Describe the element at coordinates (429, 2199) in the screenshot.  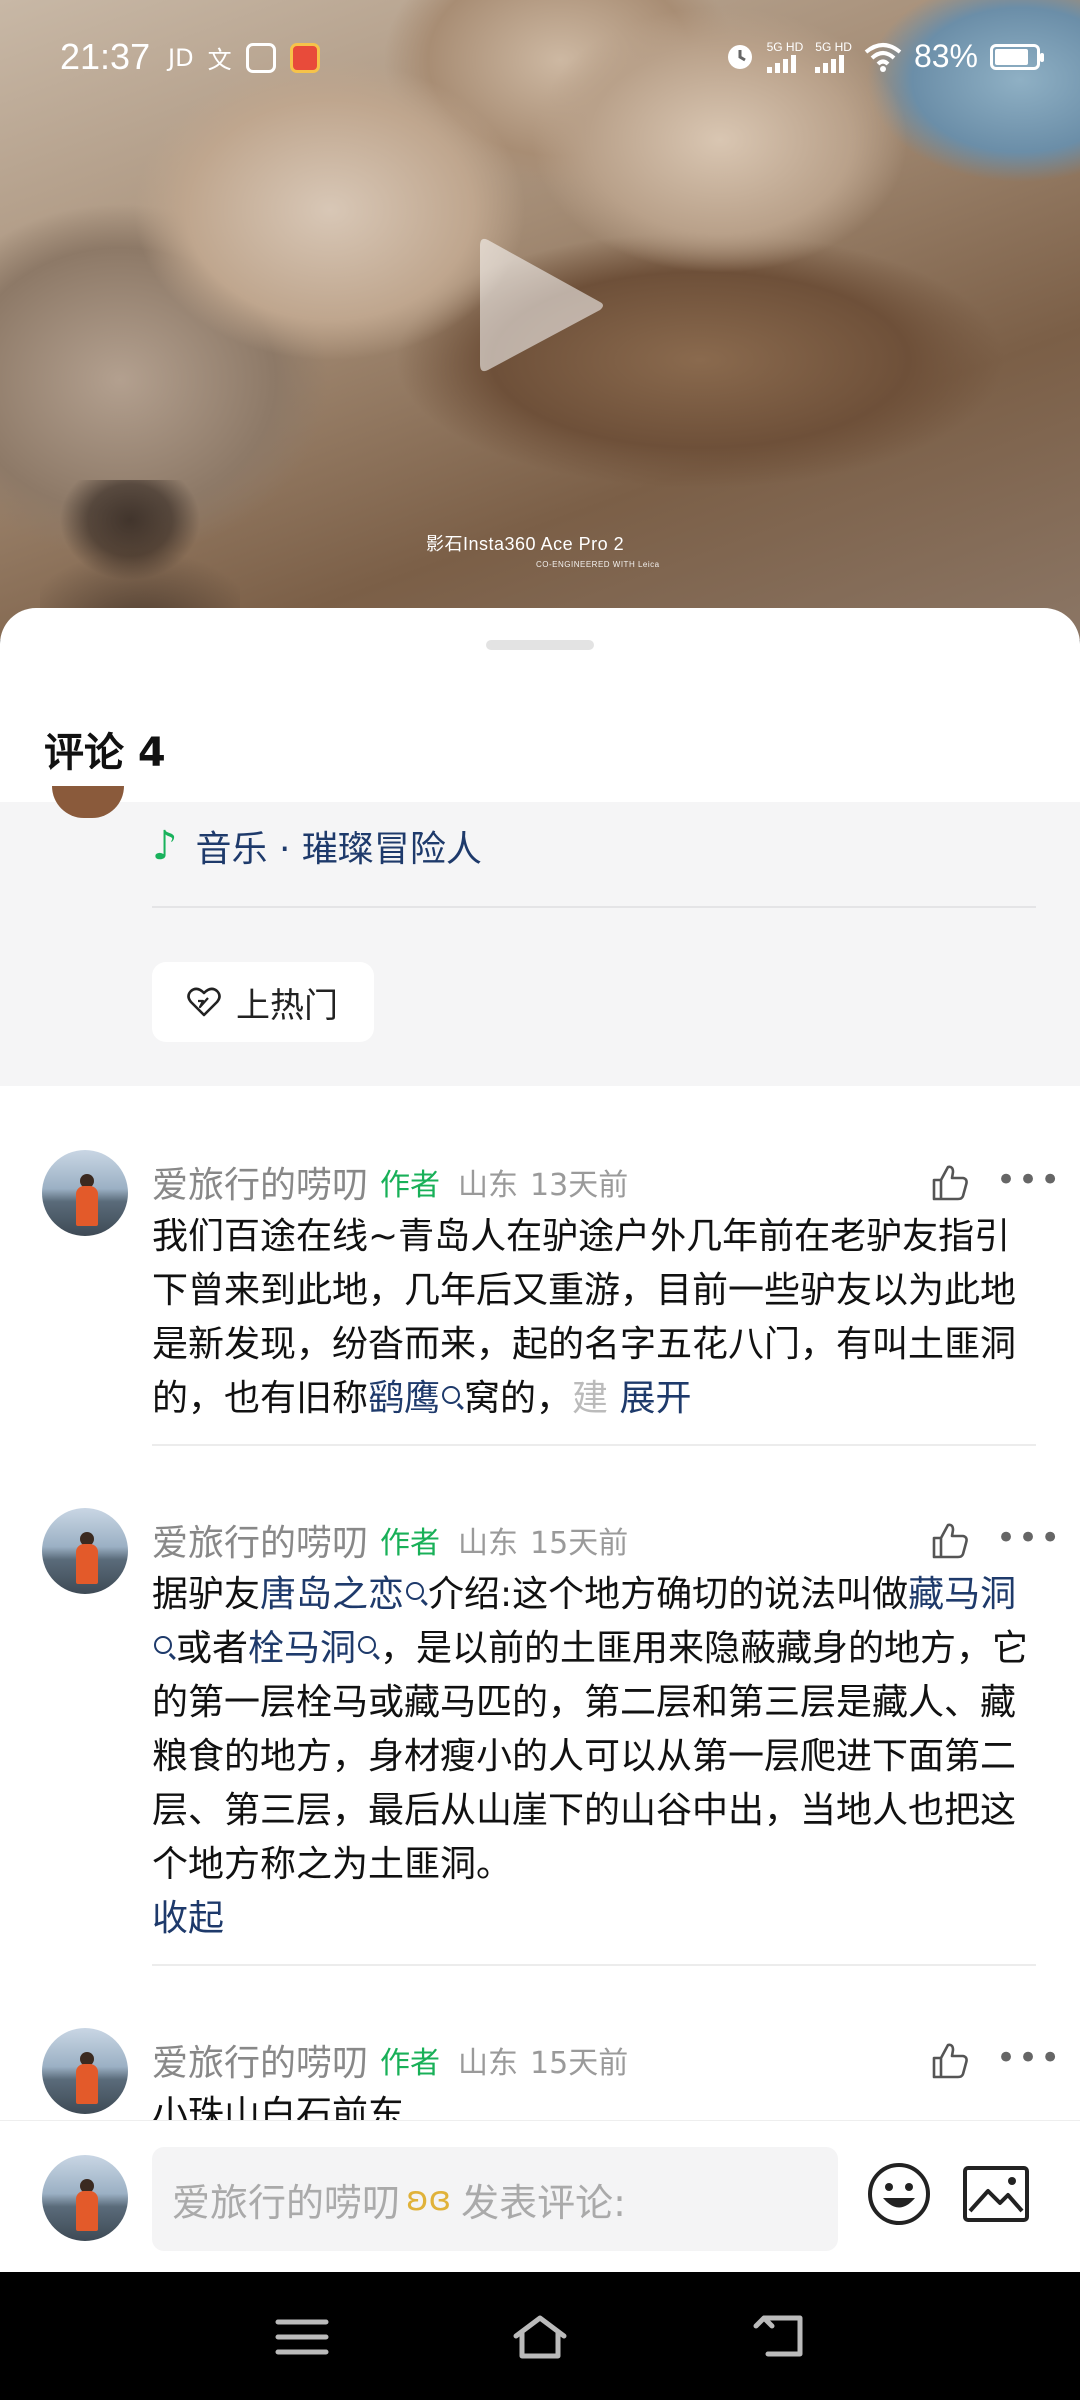
I see `butterfly-icon: ʚɞ` at that location.